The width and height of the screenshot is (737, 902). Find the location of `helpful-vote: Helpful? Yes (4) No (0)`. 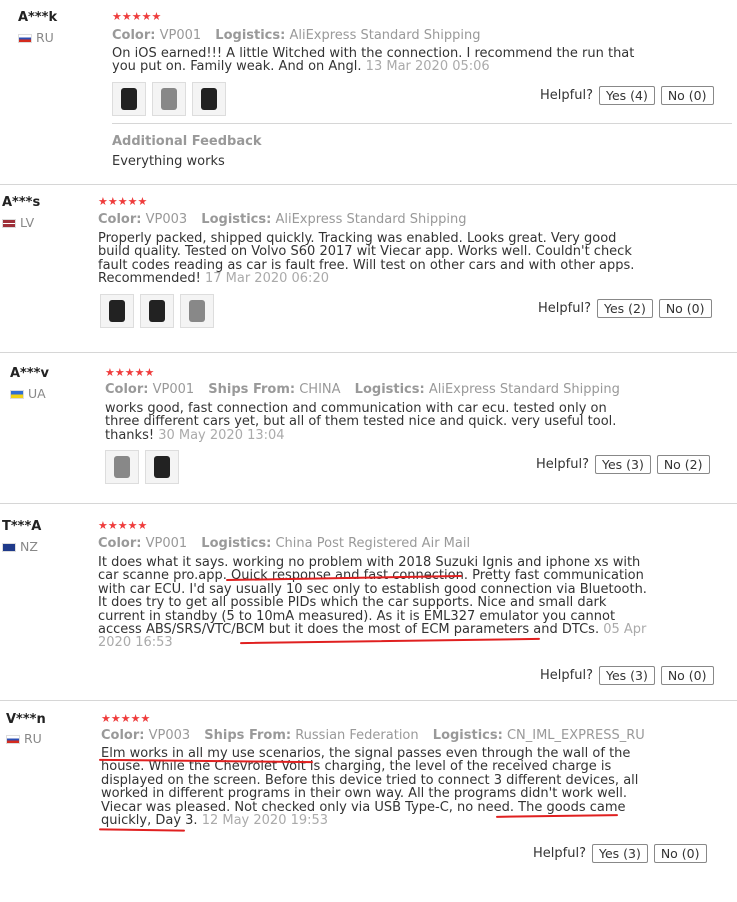

helpful-vote: Helpful? Yes (4) No (0) is located at coordinates (627, 95).